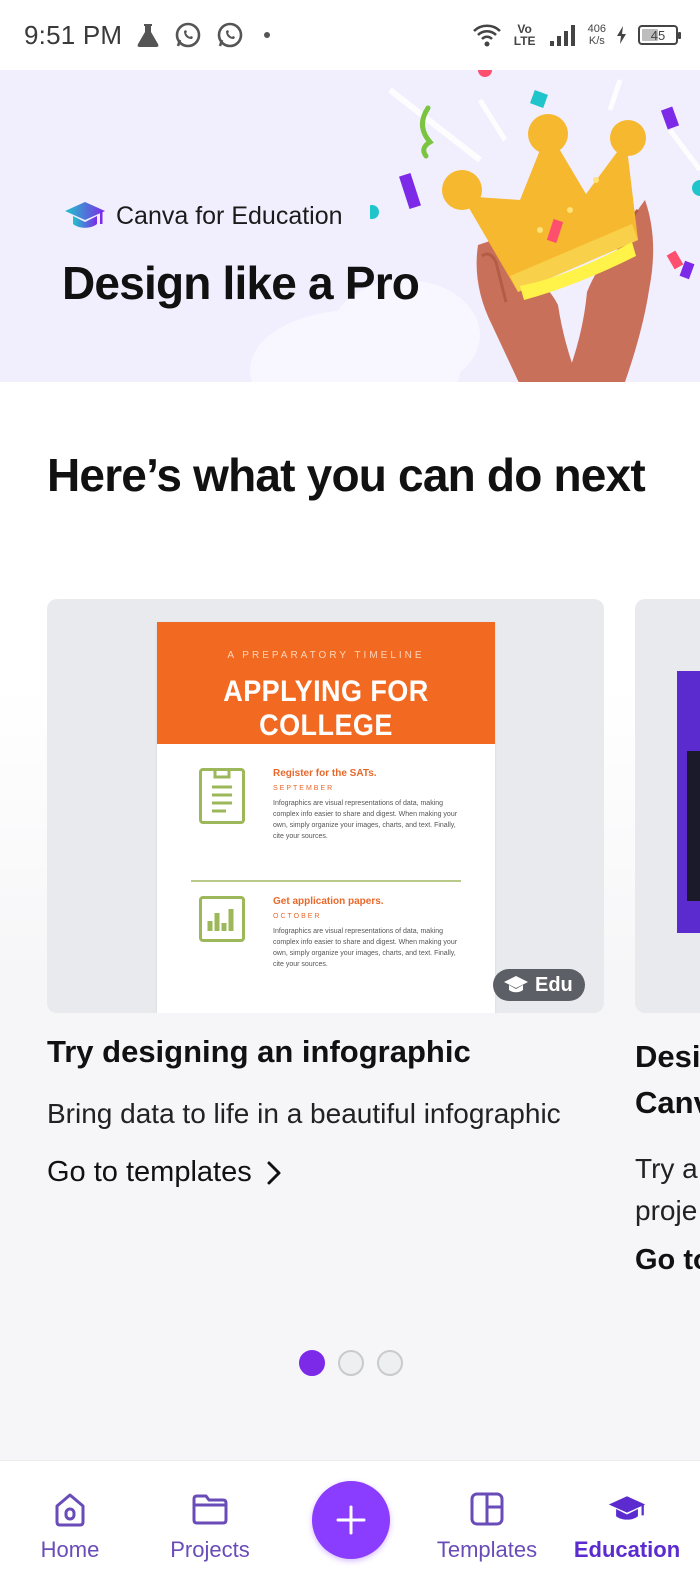  What do you see at coordinates (627, 1527) in the screenshot?
I see `nav-education: Education` at bounding box center [627, 1527].